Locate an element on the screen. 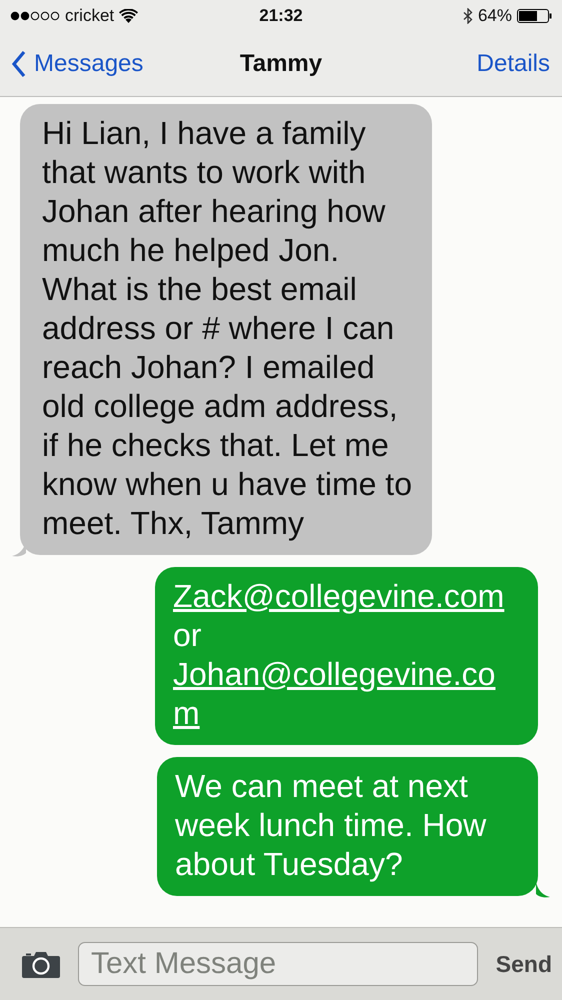 This screenshot has height=1000, width=562. battery-percent: 64% is located at coordinates (495, 16).